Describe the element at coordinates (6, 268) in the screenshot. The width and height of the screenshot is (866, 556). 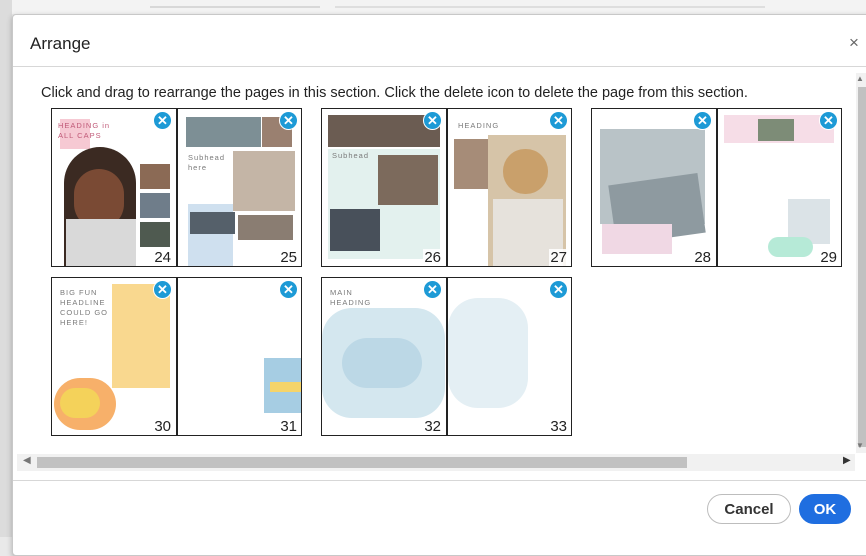
I see `background-edge` at that location.